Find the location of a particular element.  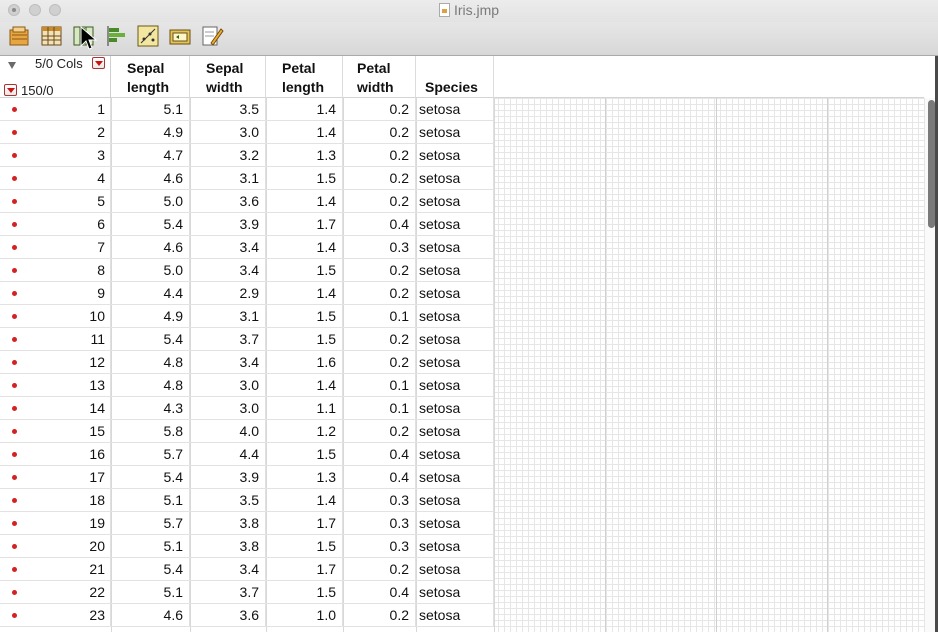

table-cell: 4.7 is located at coordinates (150, 155).